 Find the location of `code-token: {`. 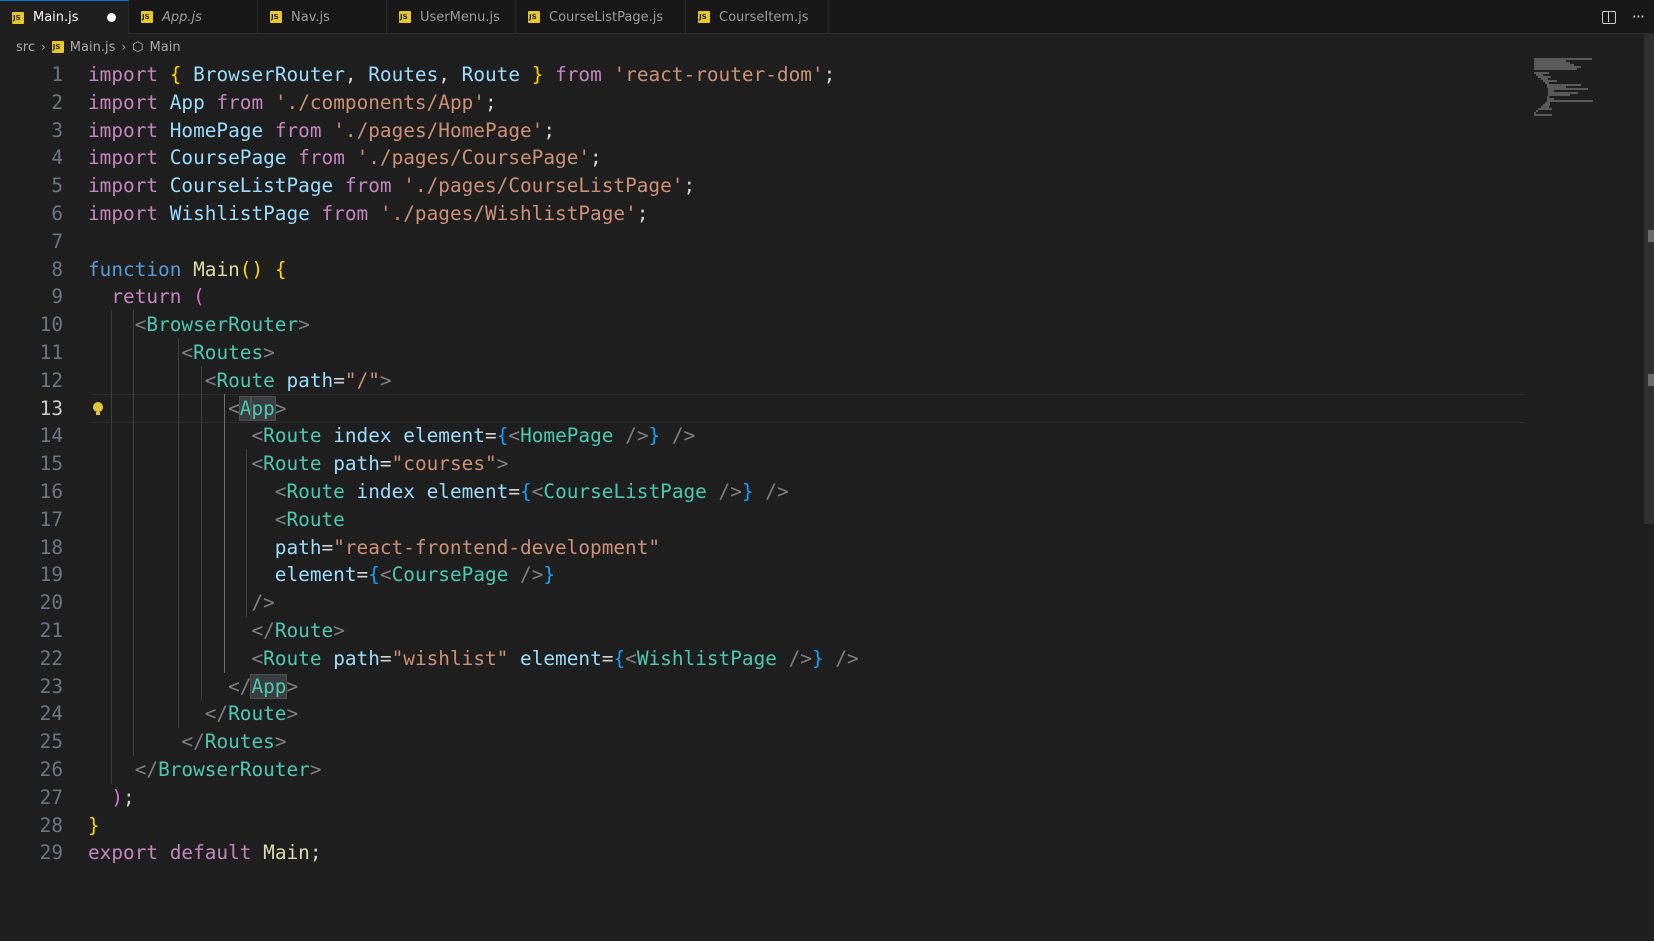

code-token: { is located at coordinates (526, 491).